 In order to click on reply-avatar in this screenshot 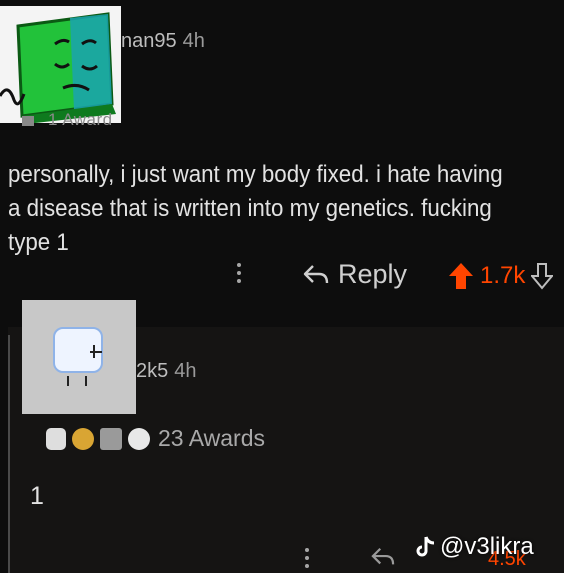, I will do `click(79, 357)`.